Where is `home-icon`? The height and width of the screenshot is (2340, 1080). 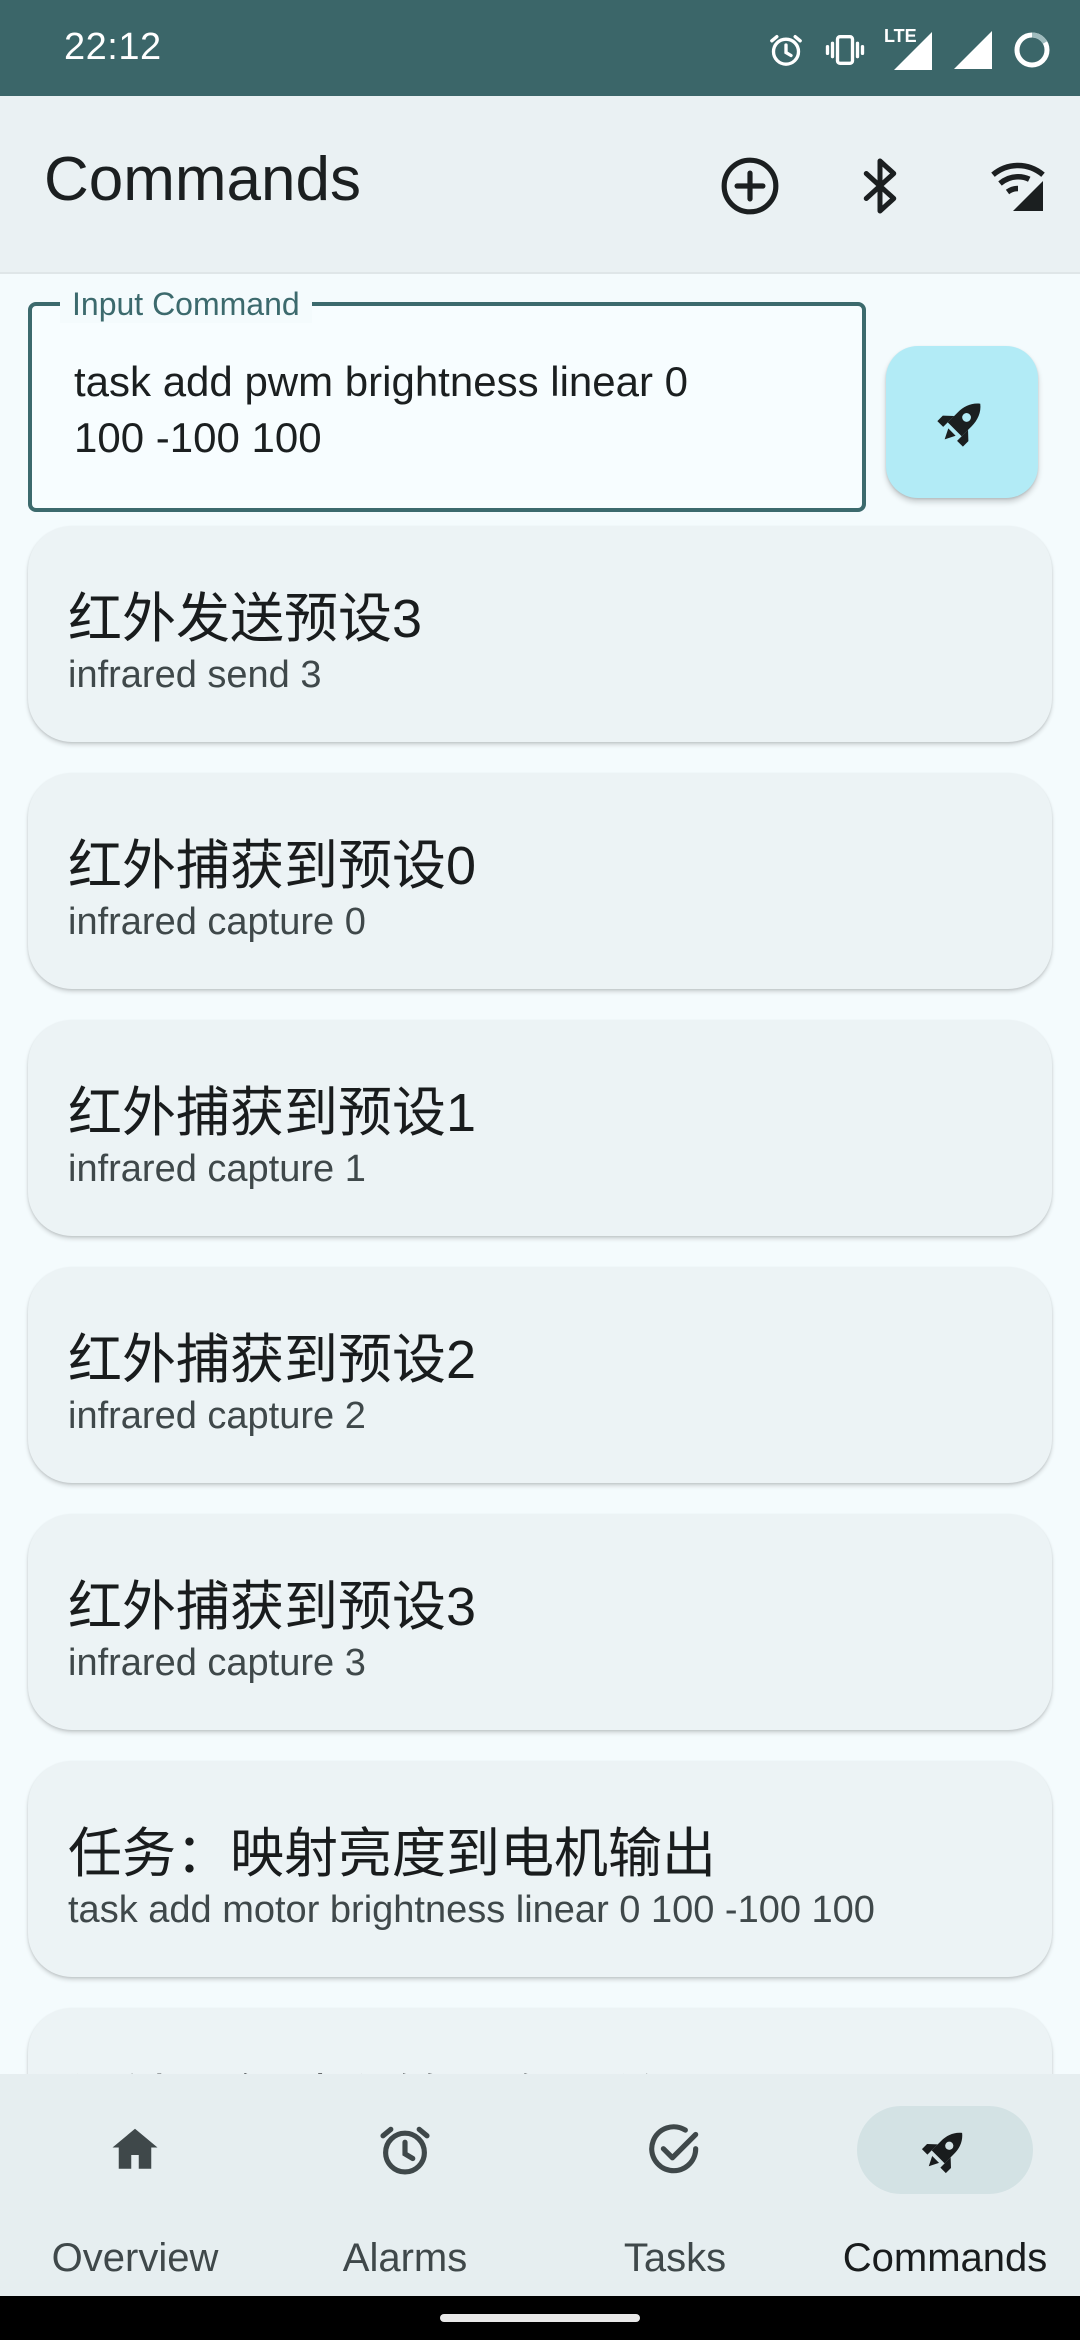 home-icon is located at coordinates (135, 2148).